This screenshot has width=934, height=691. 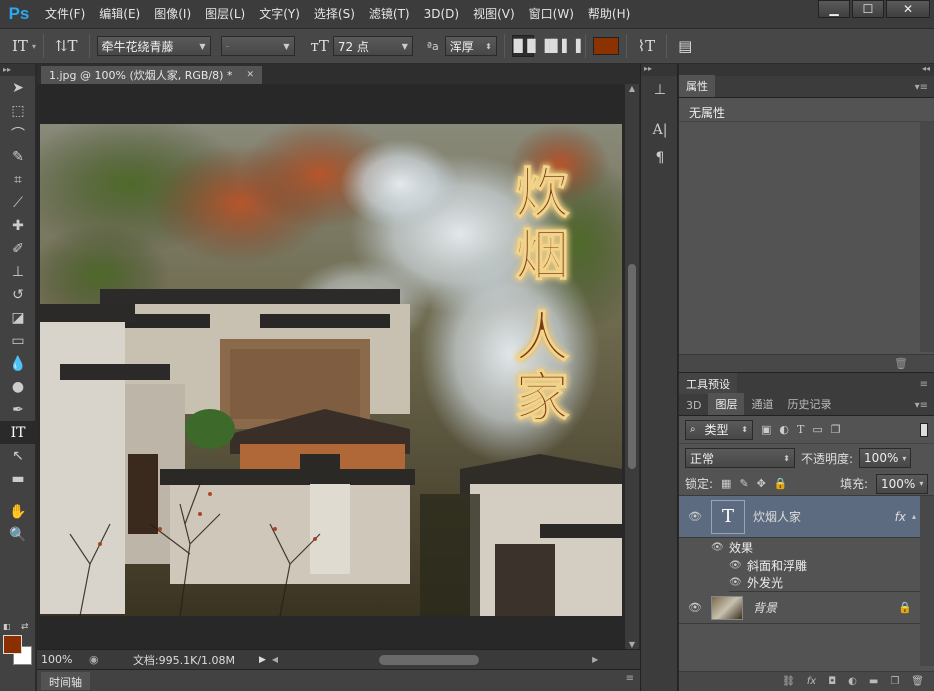 I want to click on properties-scrollbar, so click(x=927, y=237).